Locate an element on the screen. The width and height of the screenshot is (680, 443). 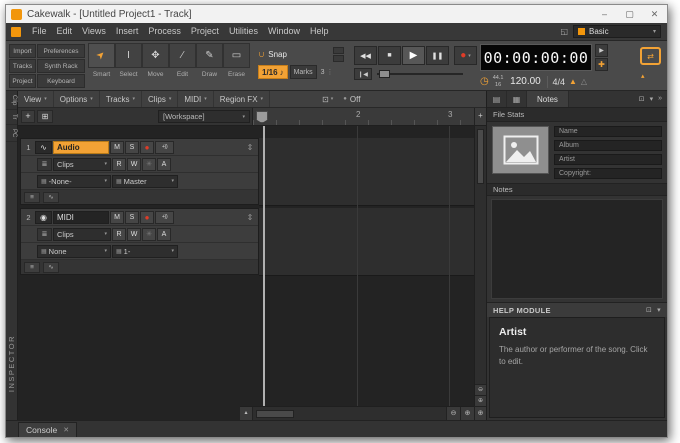
horizontal-scrollbar-thumb is located at coordinates (275, 413).